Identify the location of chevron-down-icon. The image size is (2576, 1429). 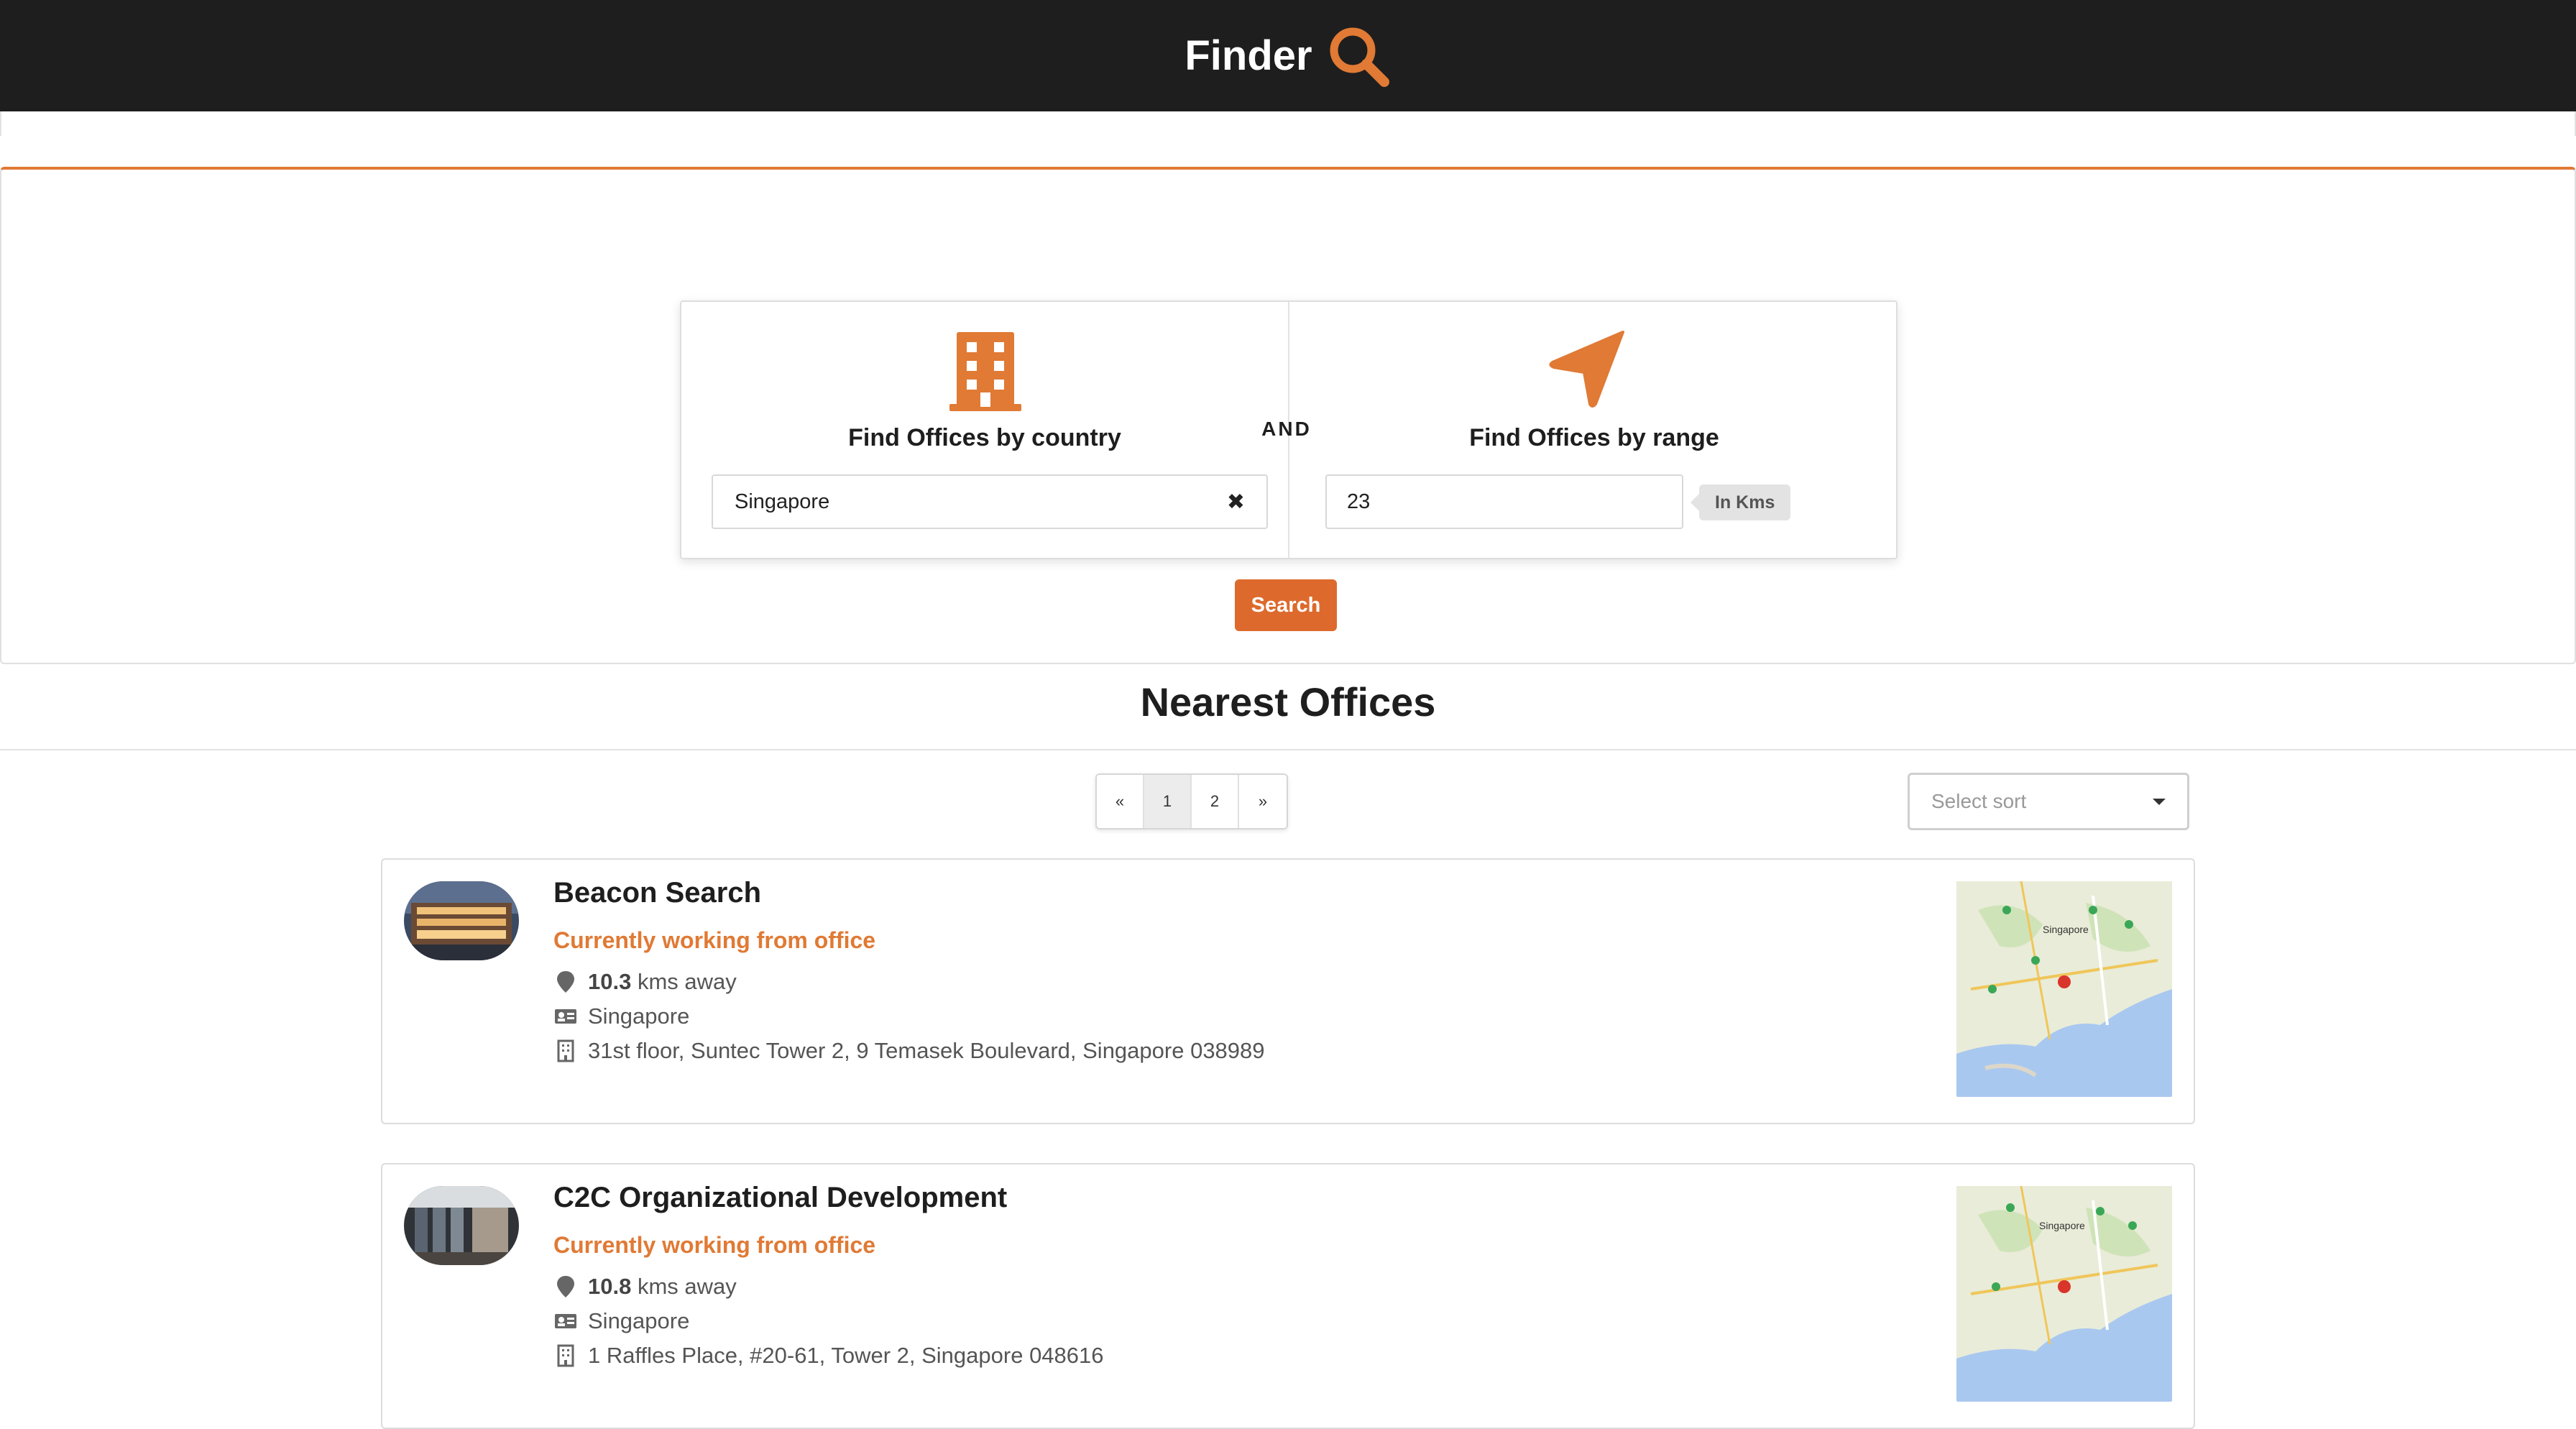
(2159, 801).